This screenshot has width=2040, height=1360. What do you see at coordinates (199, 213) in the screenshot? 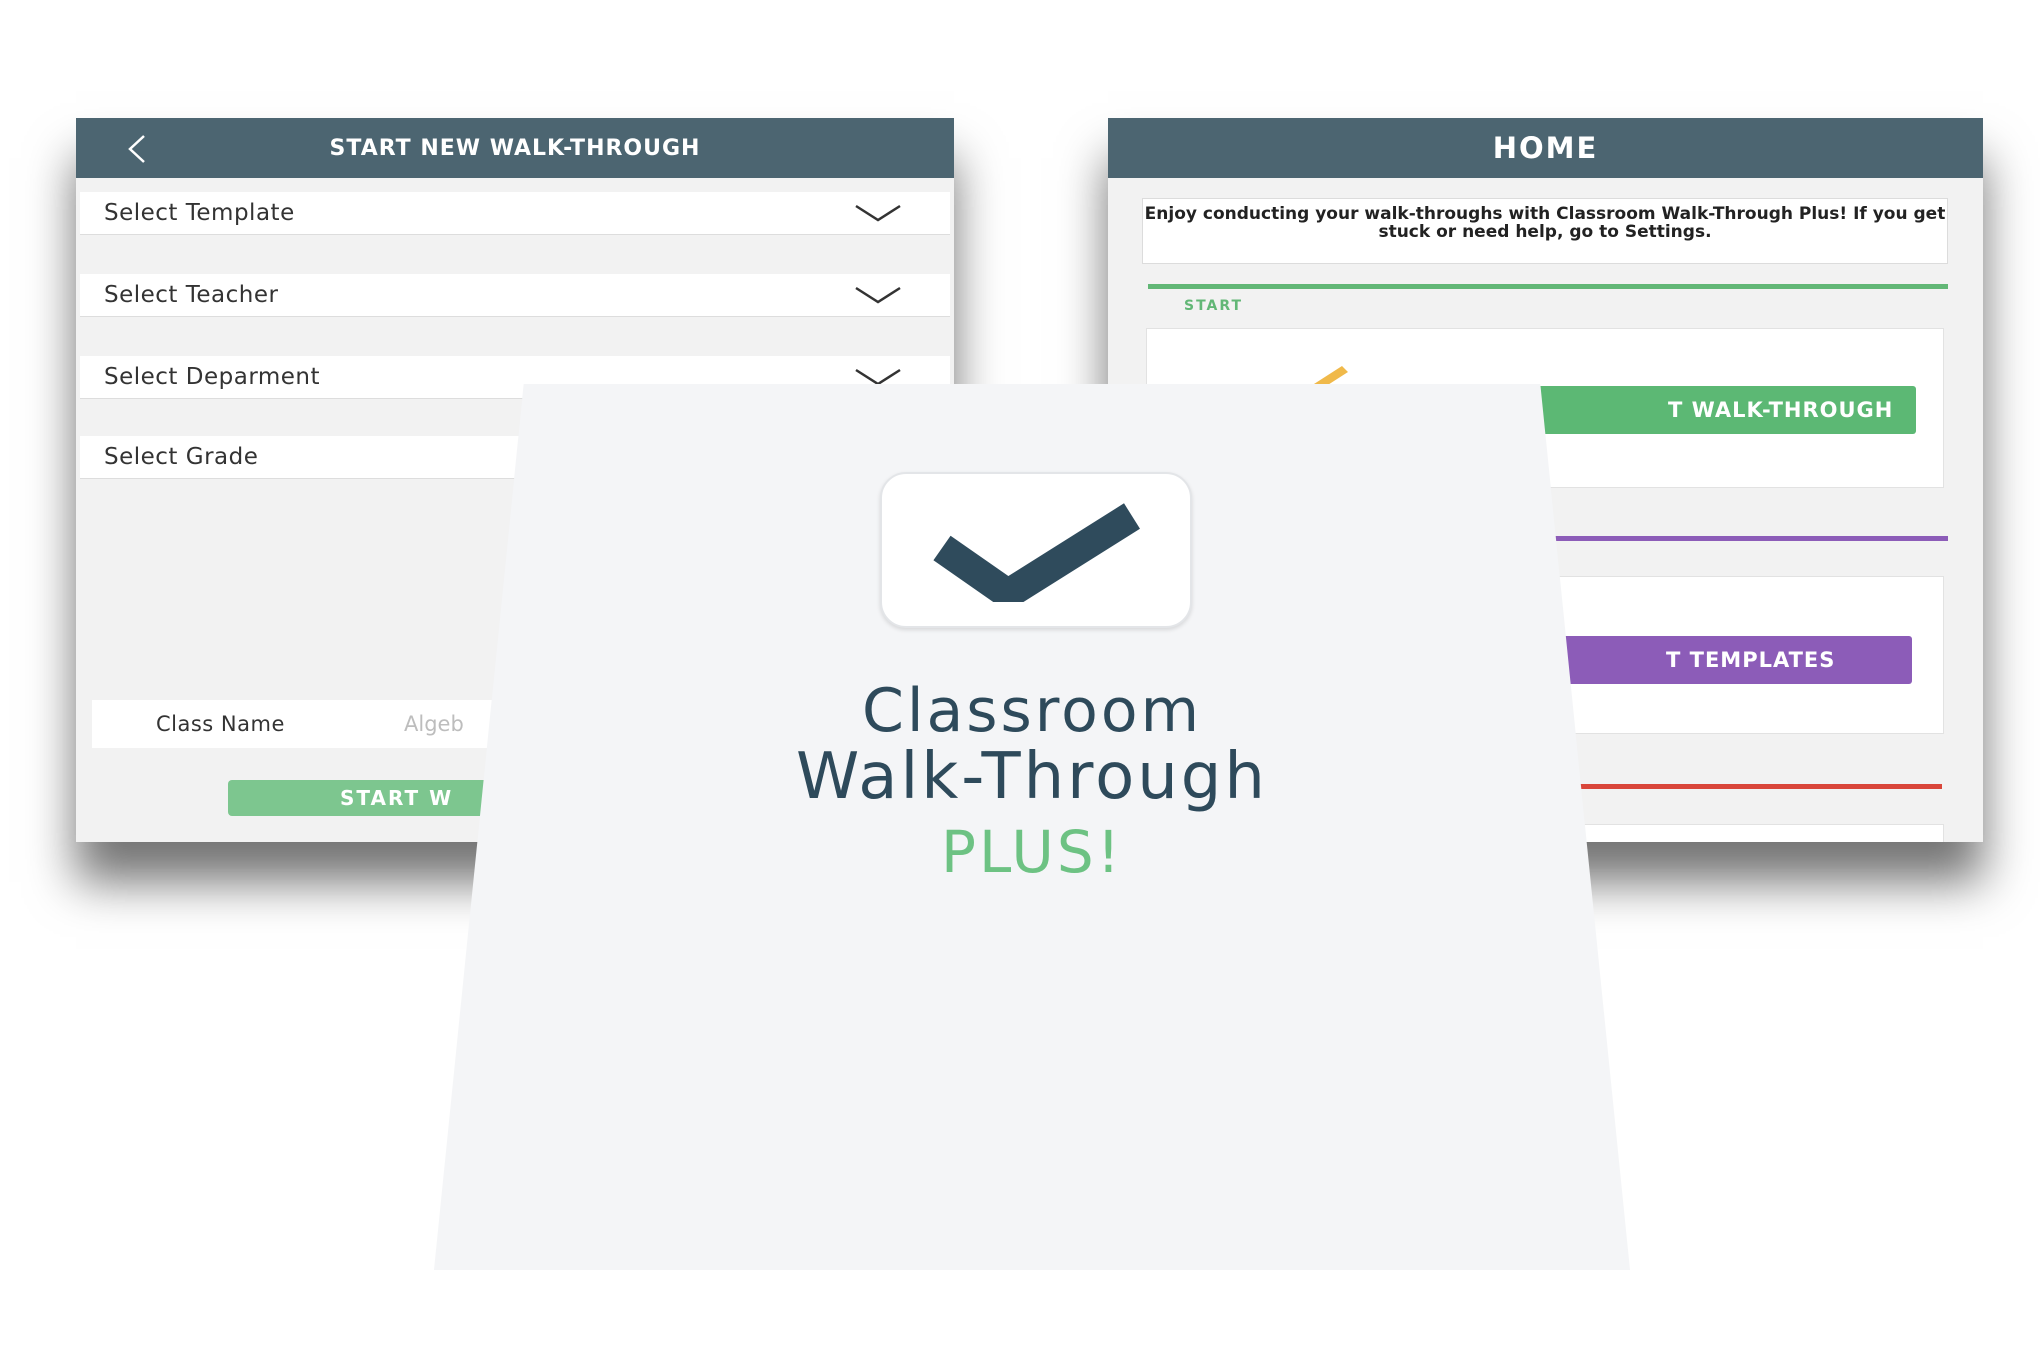
I see `select-template-label: Select Template` at bounding box center [199, 213].